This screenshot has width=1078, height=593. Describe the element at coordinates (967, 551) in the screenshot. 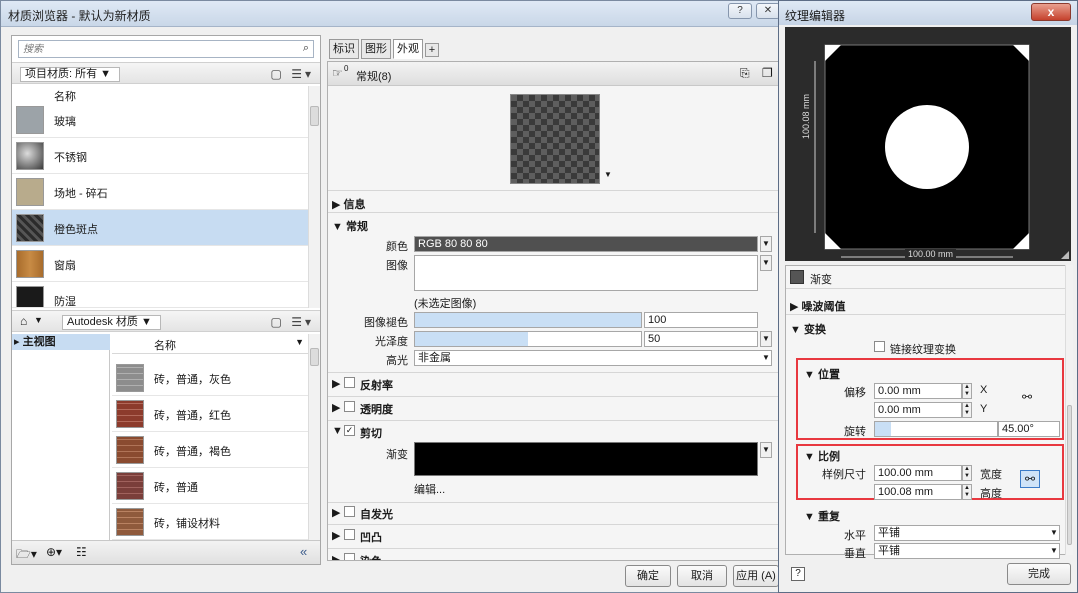

I see `vertical-select: 平铺` at that location.